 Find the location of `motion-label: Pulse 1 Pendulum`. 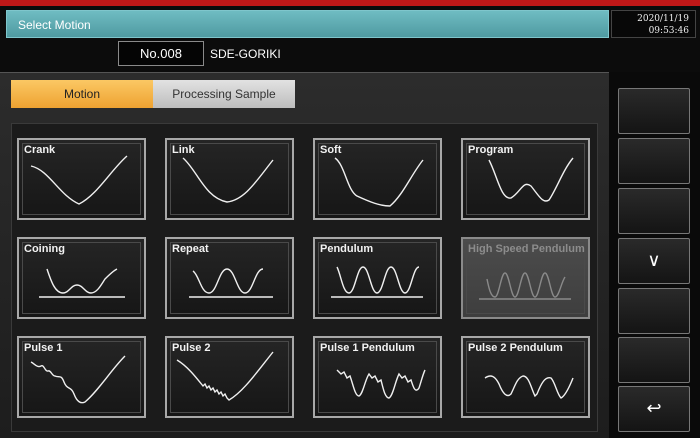

motion-label: Pulse 1 Pendulum is located at coordinates (367, 348).